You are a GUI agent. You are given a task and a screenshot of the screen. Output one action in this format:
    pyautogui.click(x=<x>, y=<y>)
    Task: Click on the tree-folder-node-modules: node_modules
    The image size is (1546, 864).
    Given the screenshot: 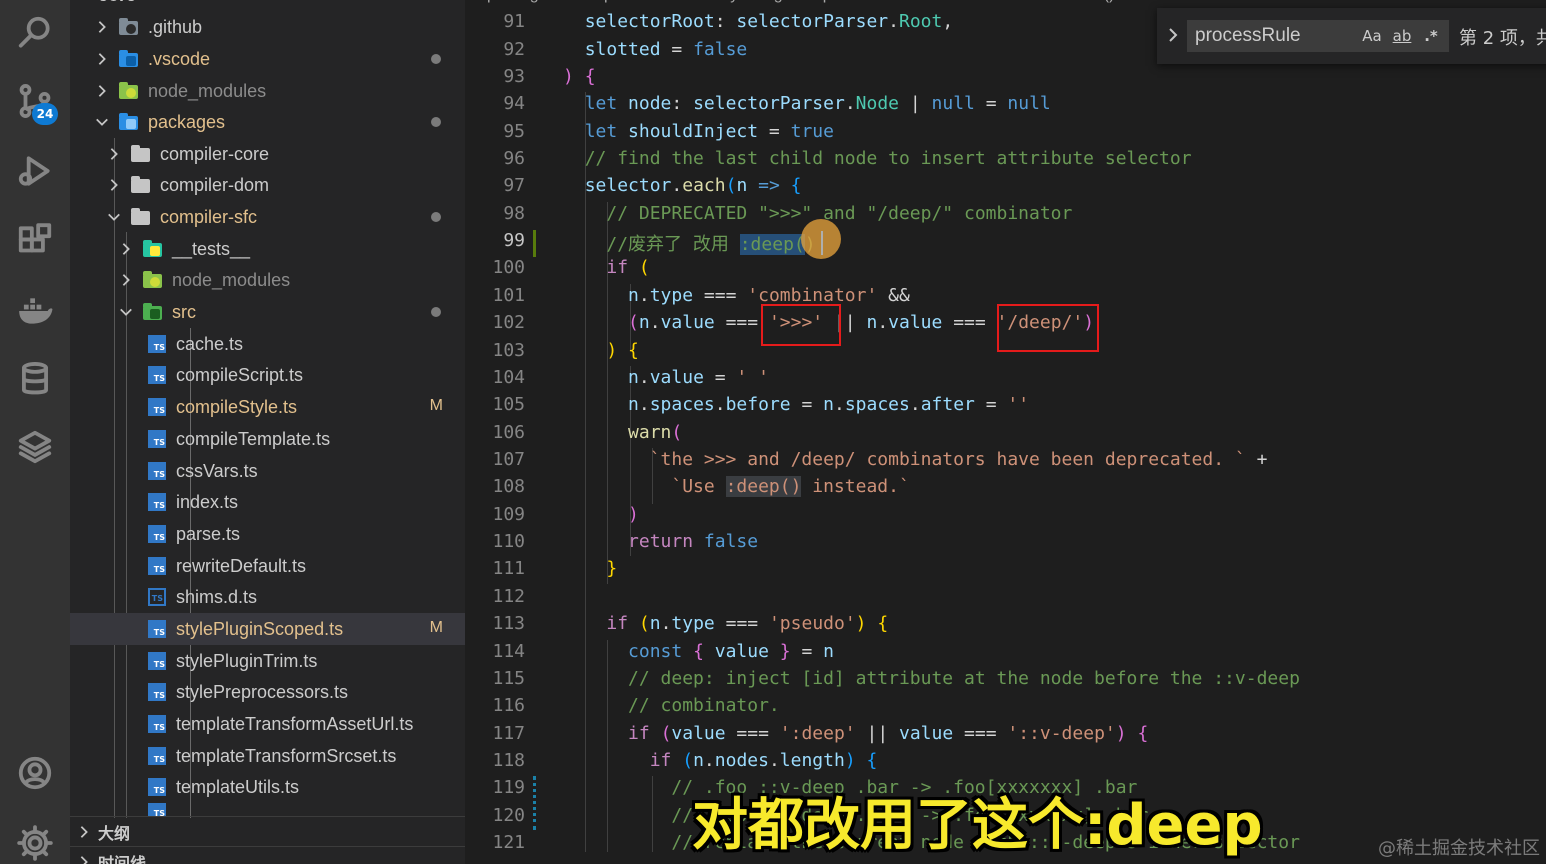 What is the action you would take?
    pyautogui.click(x=267, y=91)
    